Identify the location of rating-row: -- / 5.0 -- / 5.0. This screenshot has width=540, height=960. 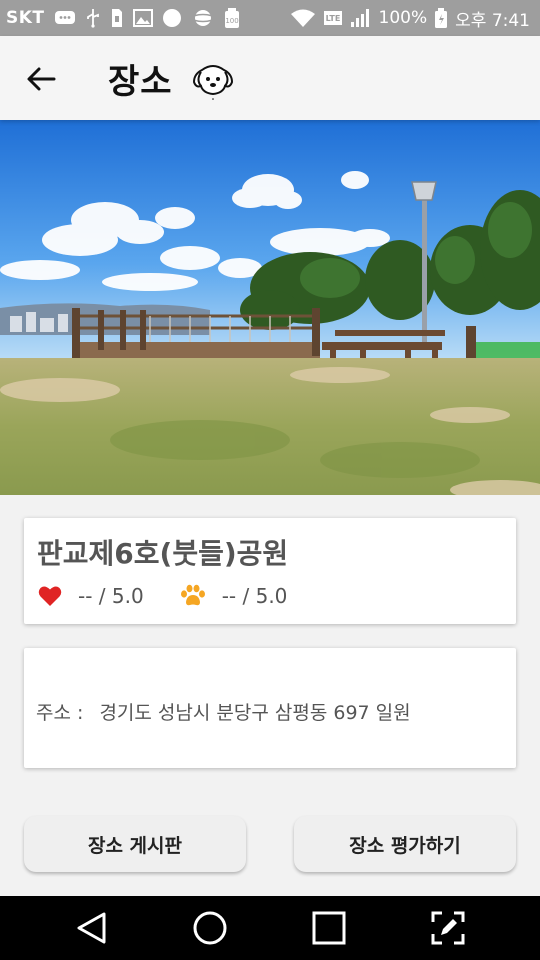
(162, 596).